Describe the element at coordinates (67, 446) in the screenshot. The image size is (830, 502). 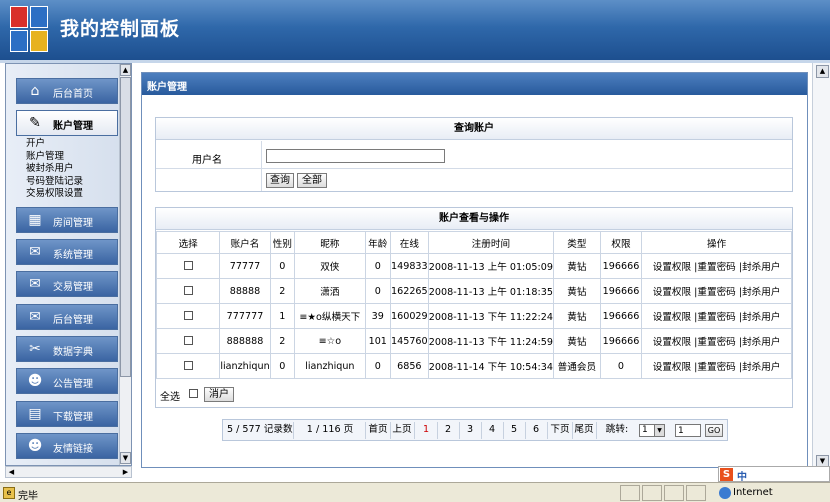
I see `sidebar-item-links: ☻ 友情链接` at that location.